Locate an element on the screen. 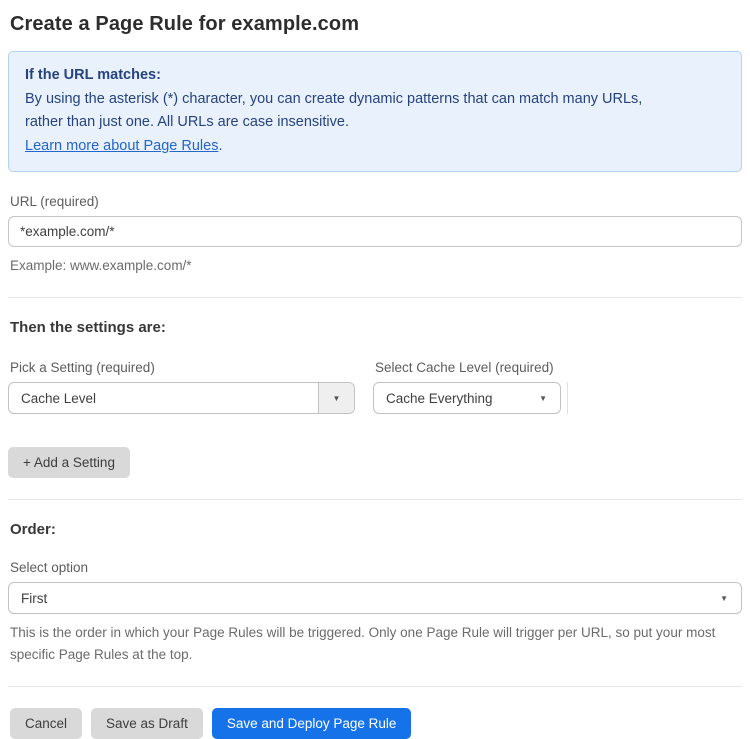 The width and height of the screenshot is (750, 739). pick-setting-column: Pick a Setting (required) Cache Level ▼ is located at coordinates (181, 387).